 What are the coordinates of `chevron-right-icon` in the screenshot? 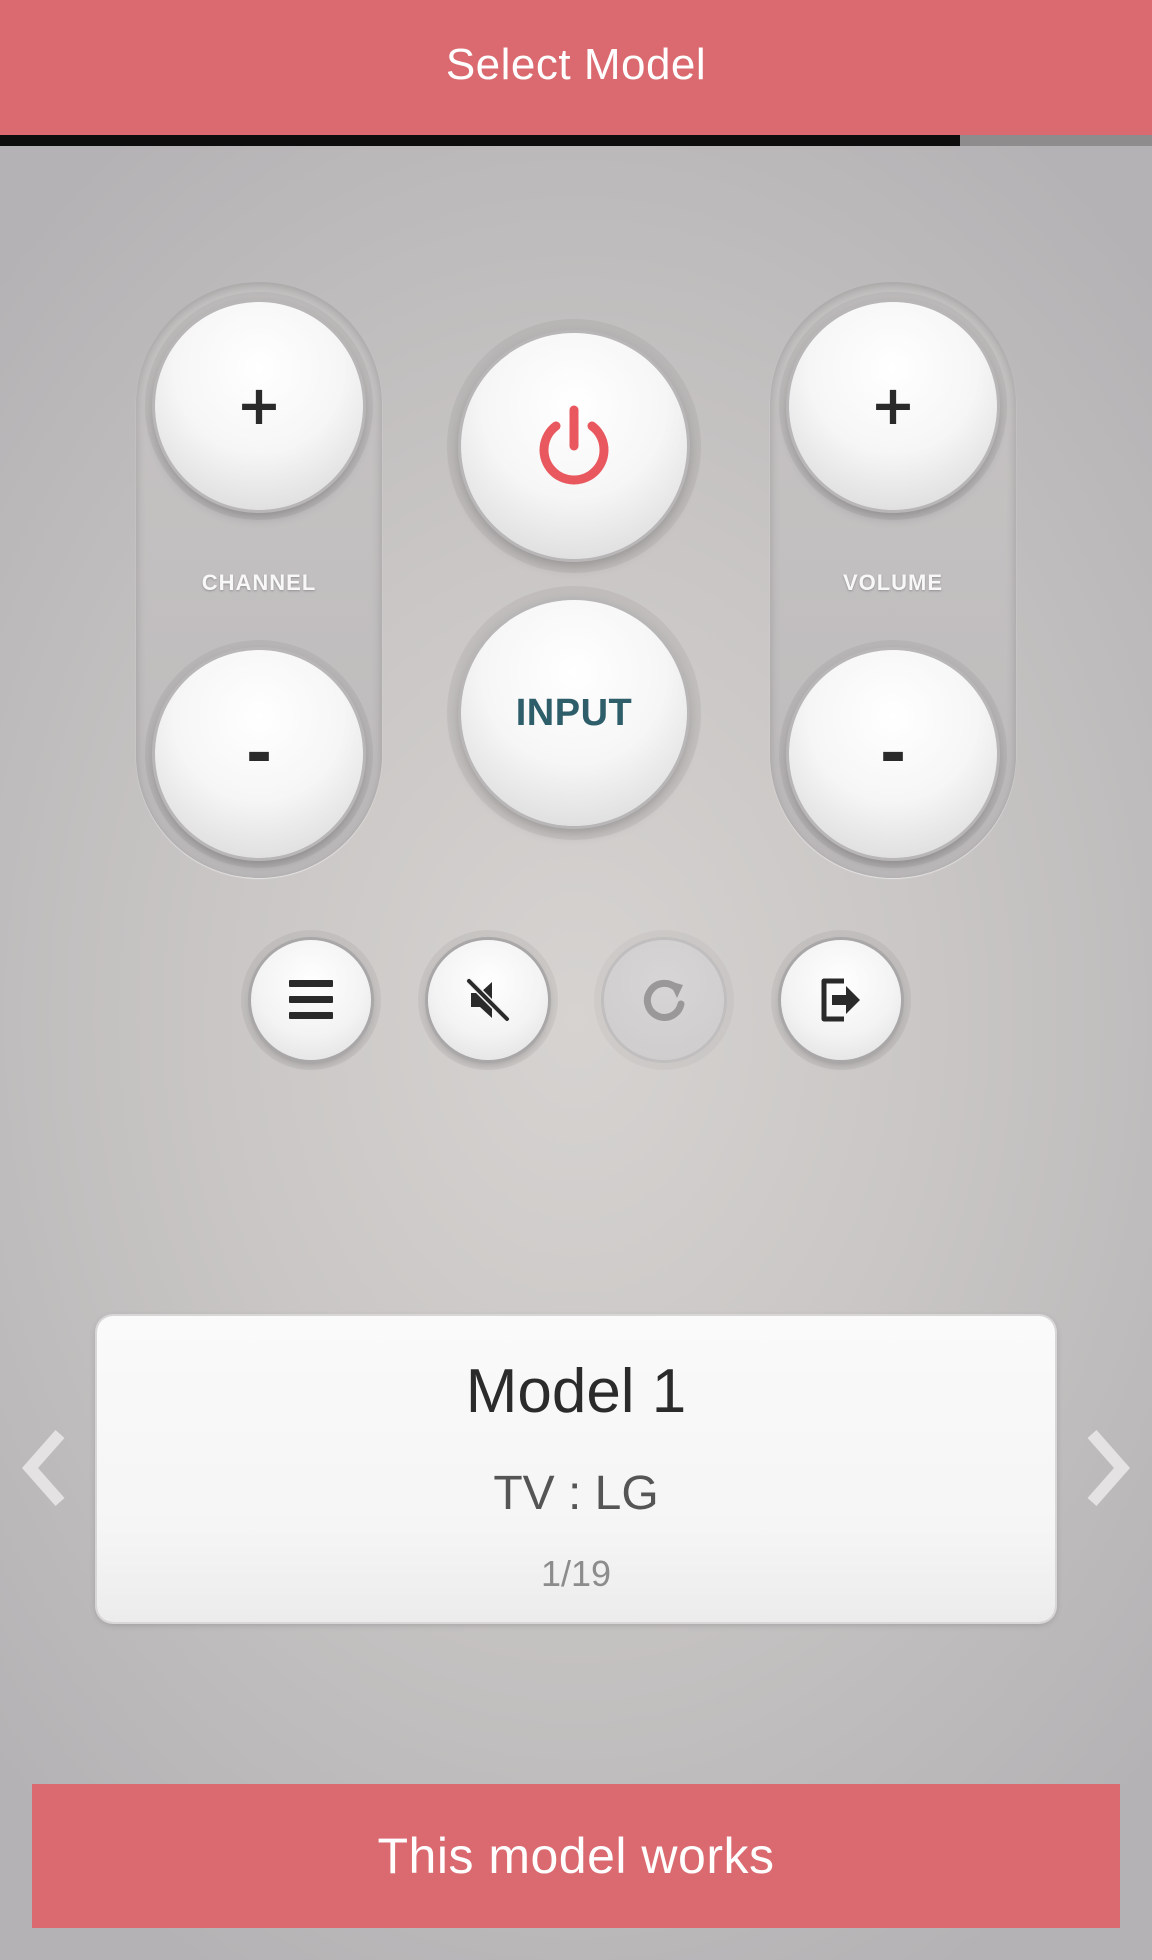 It's located at (1109, 1468).